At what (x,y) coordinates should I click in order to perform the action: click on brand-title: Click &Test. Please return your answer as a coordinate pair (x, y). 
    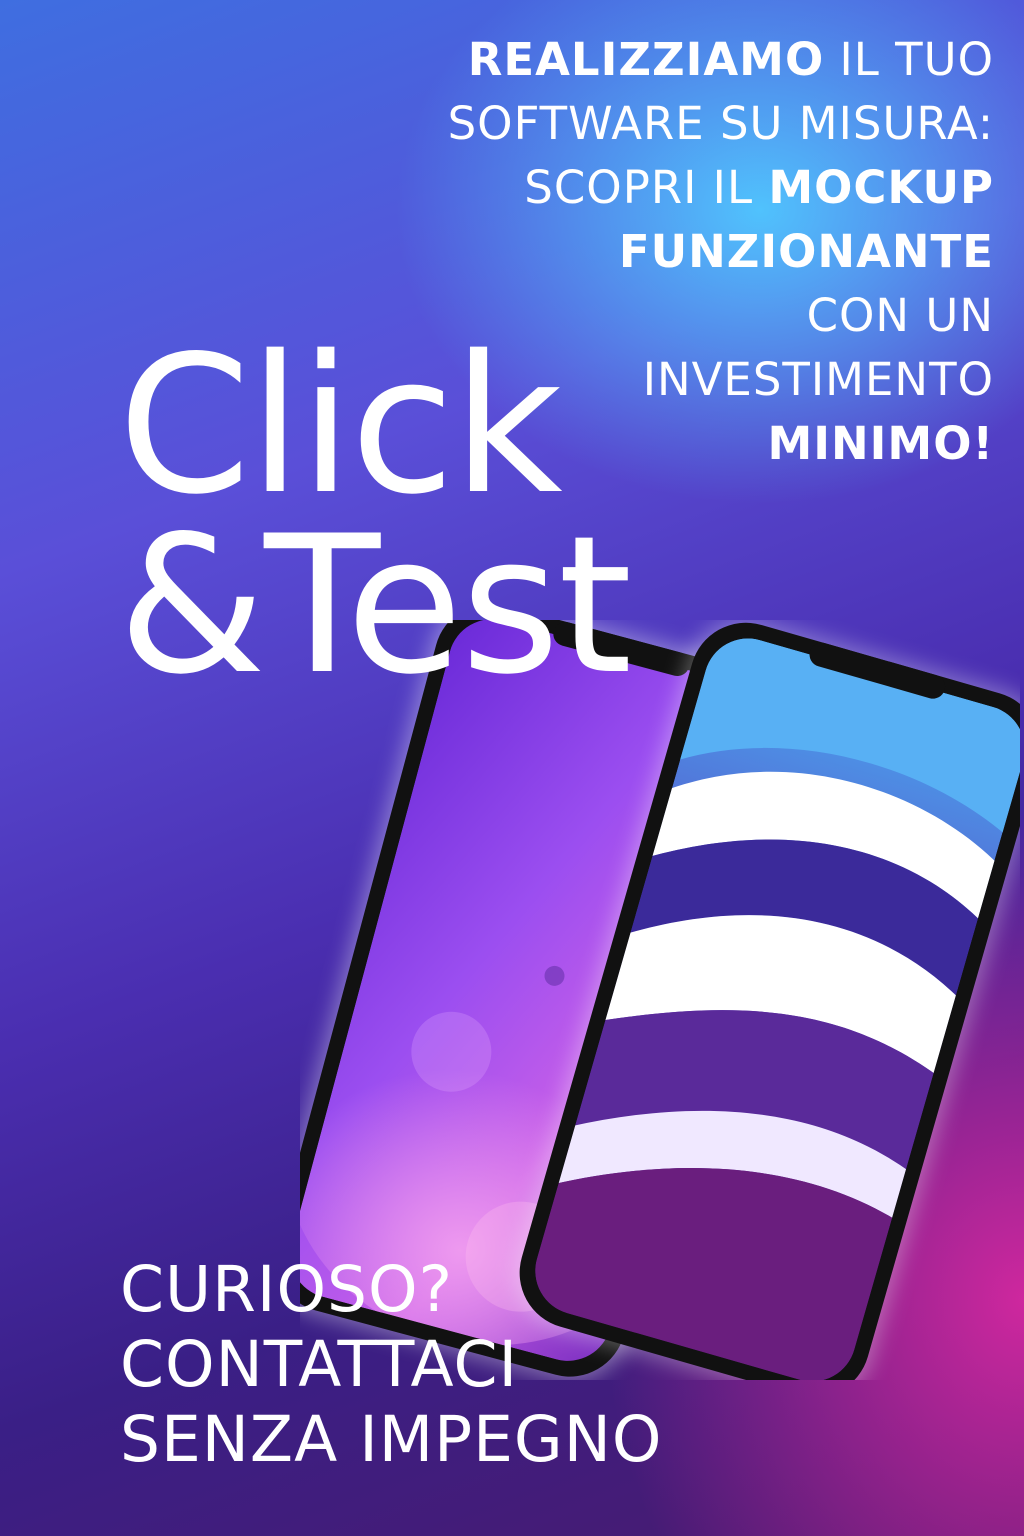
    Looking at the image, I should click on (375, 515).